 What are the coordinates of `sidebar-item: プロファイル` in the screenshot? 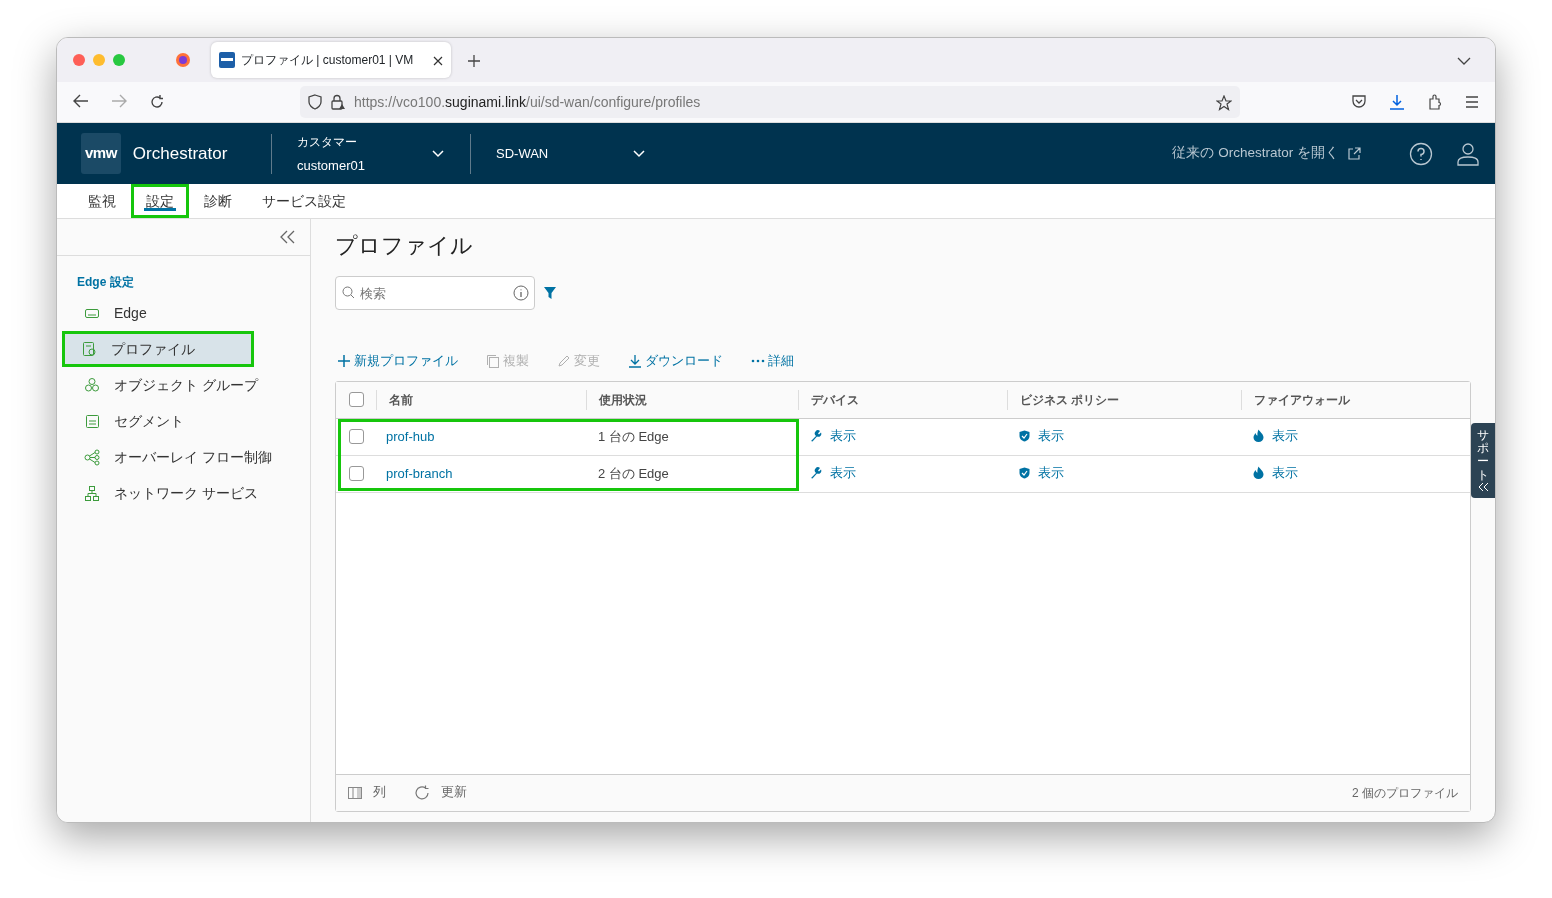 It's located at (158, 349).